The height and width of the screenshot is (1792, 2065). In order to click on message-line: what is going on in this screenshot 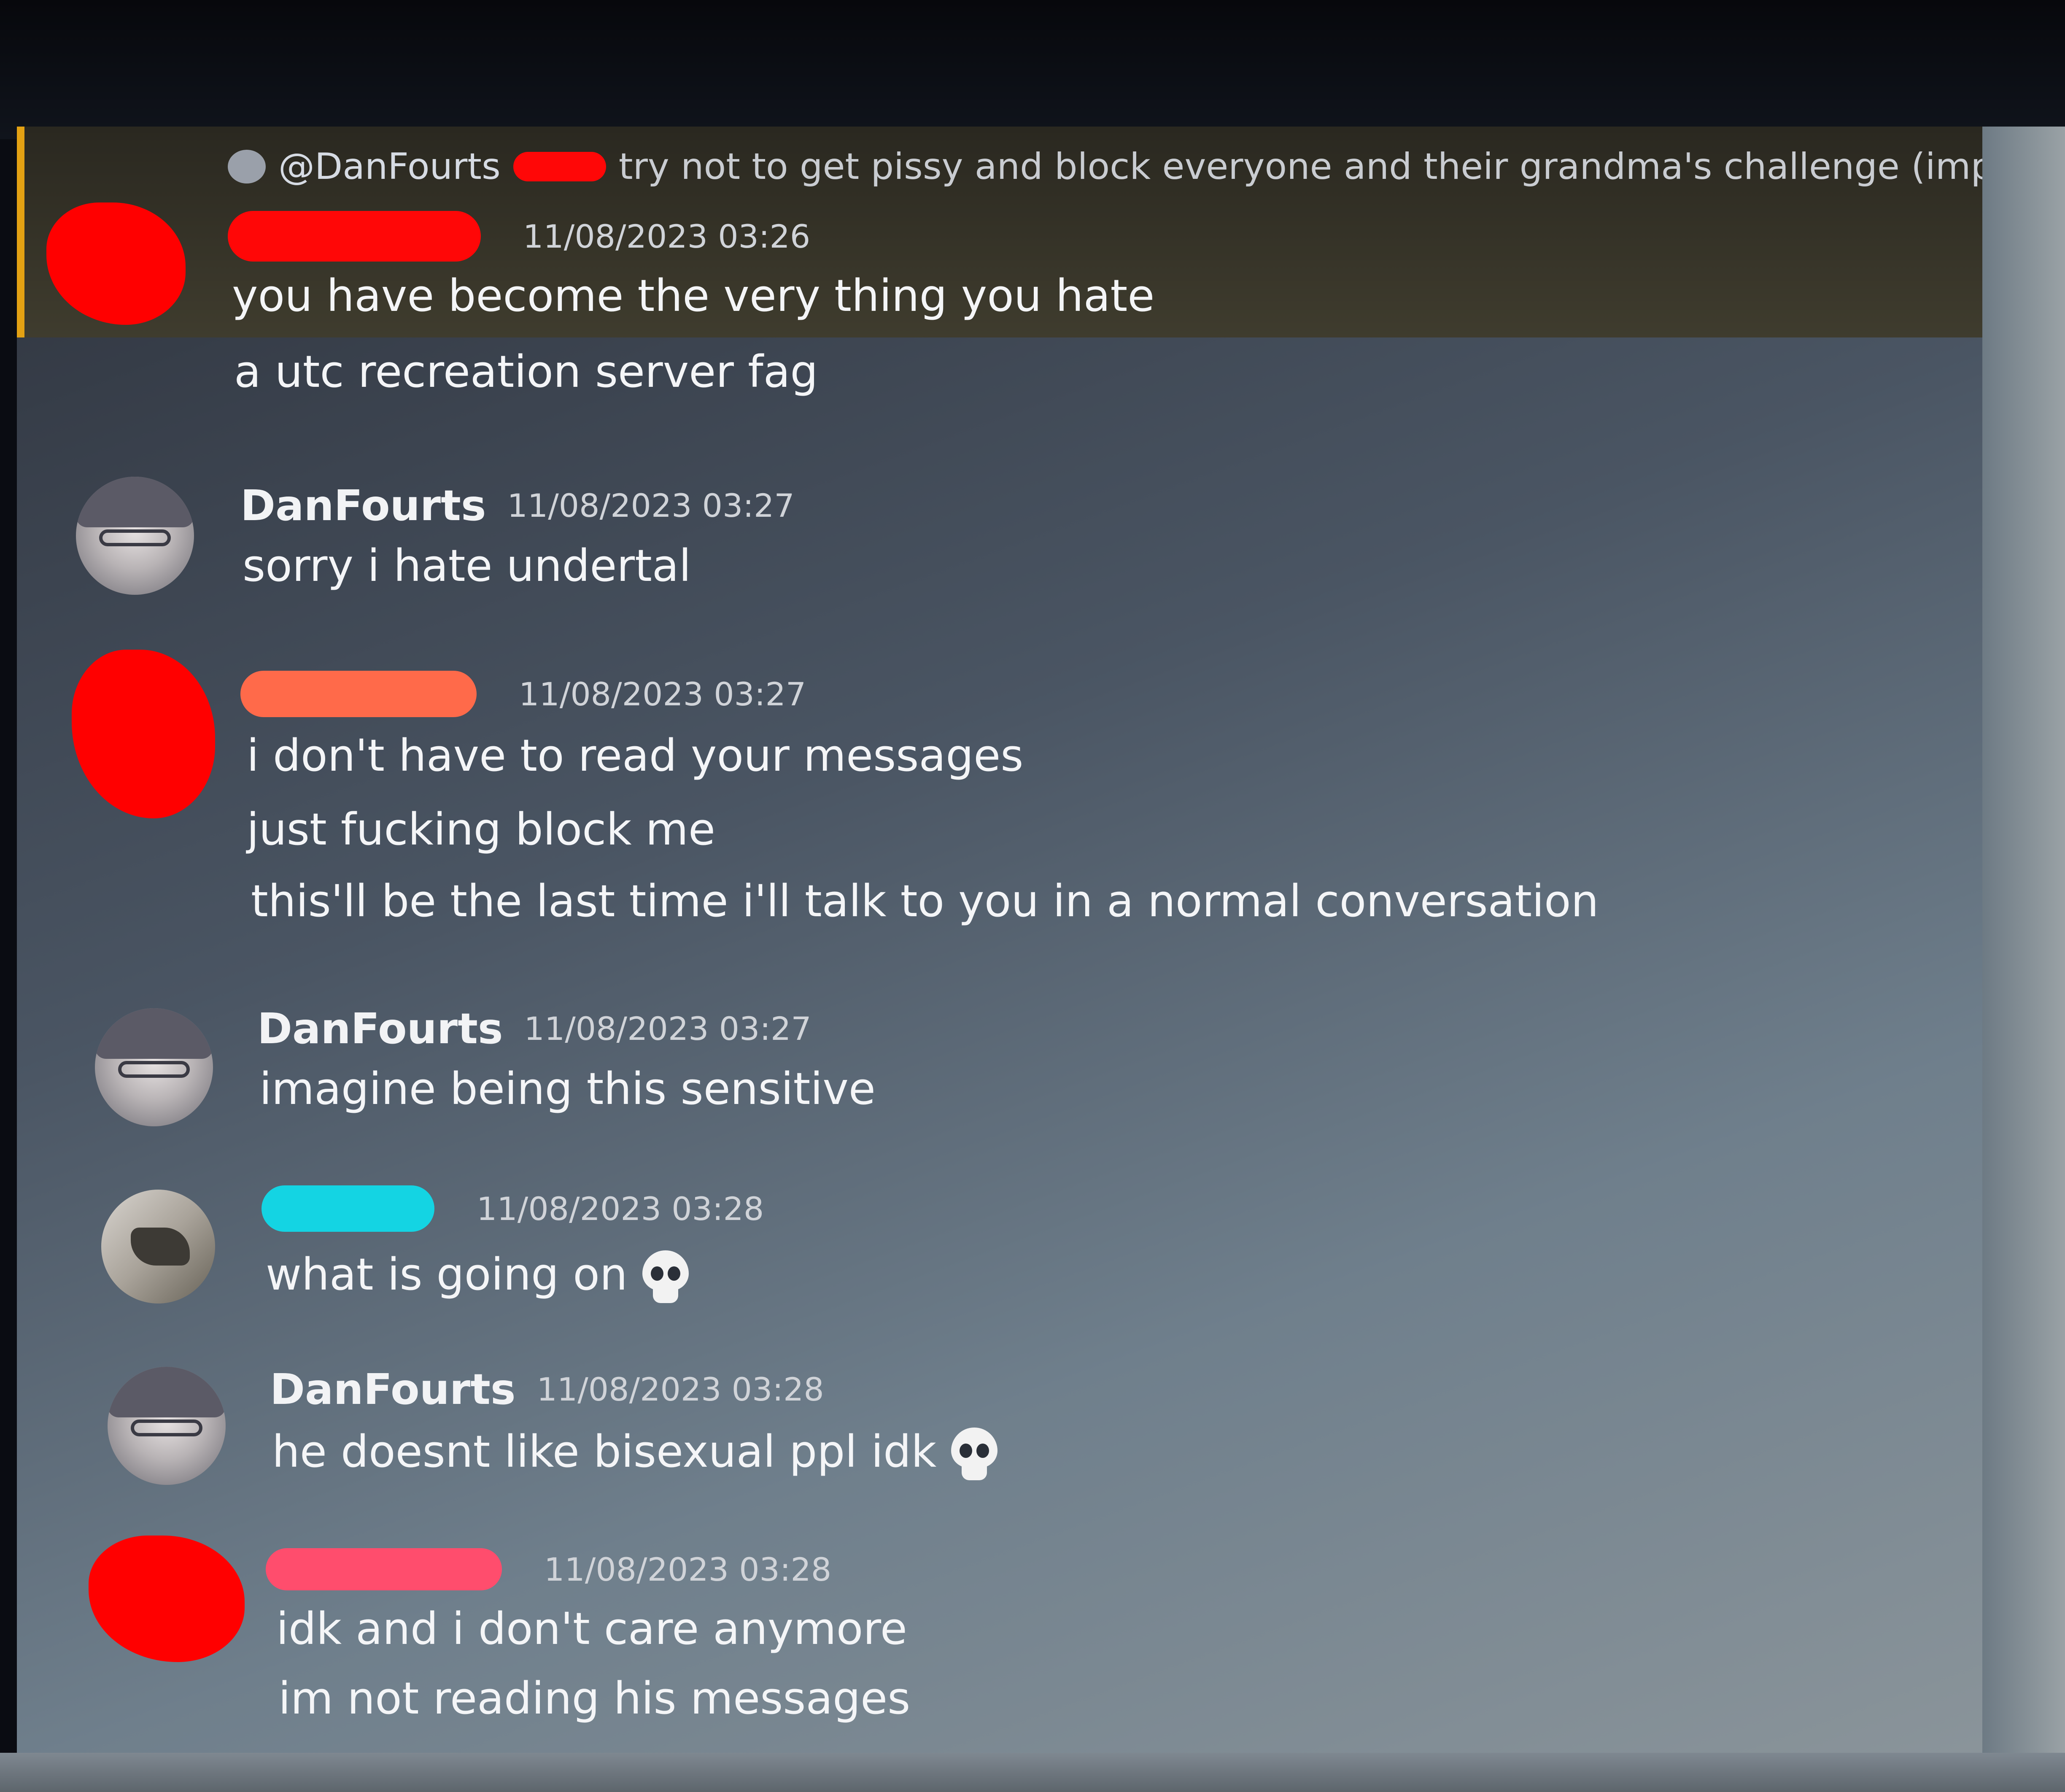, I will do `click(478, 1277)`.